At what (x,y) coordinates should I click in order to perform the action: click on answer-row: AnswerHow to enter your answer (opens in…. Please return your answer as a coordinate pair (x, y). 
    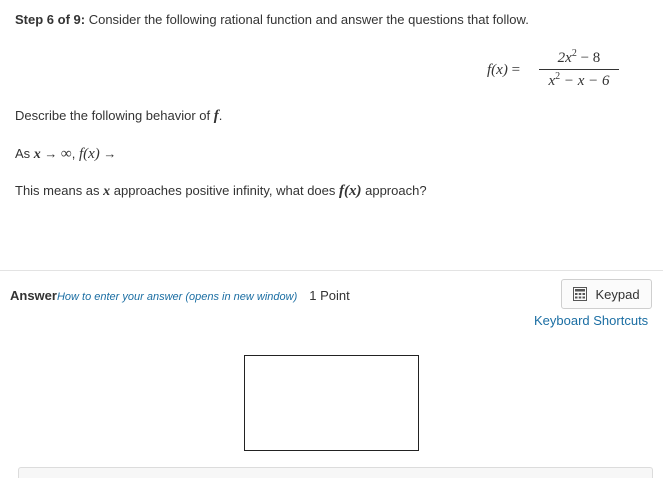
    Looking at the image, I should click on (180, 295).